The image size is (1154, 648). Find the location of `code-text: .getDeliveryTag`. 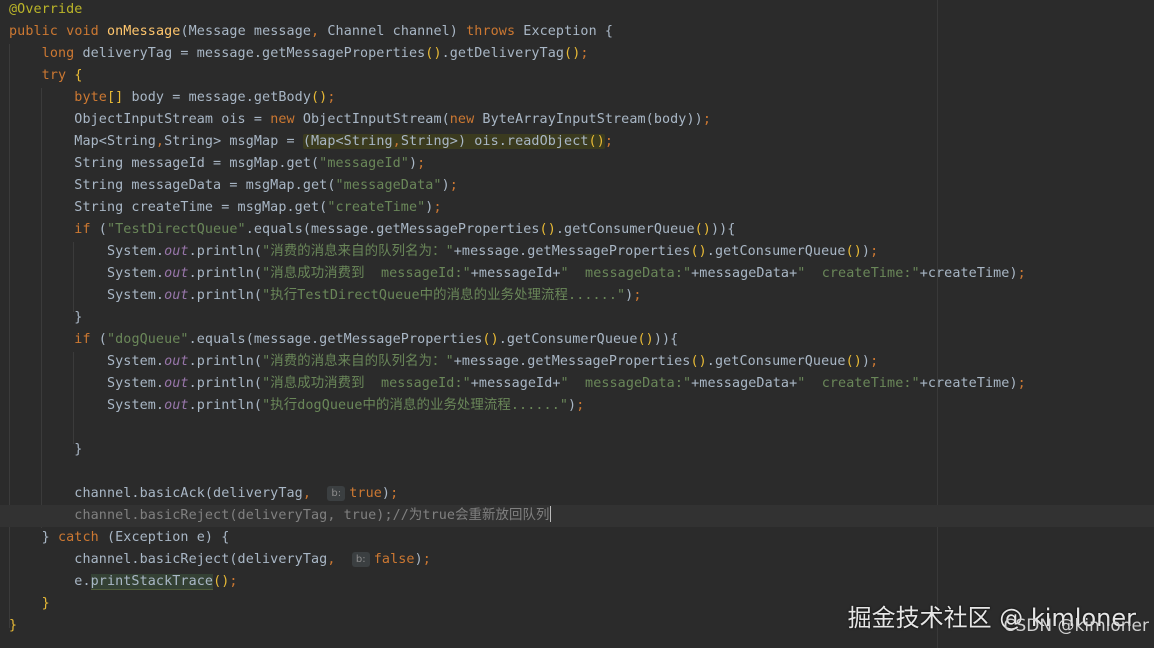

code-text: .getDeliveryTag is located at coordinates (503, 53).